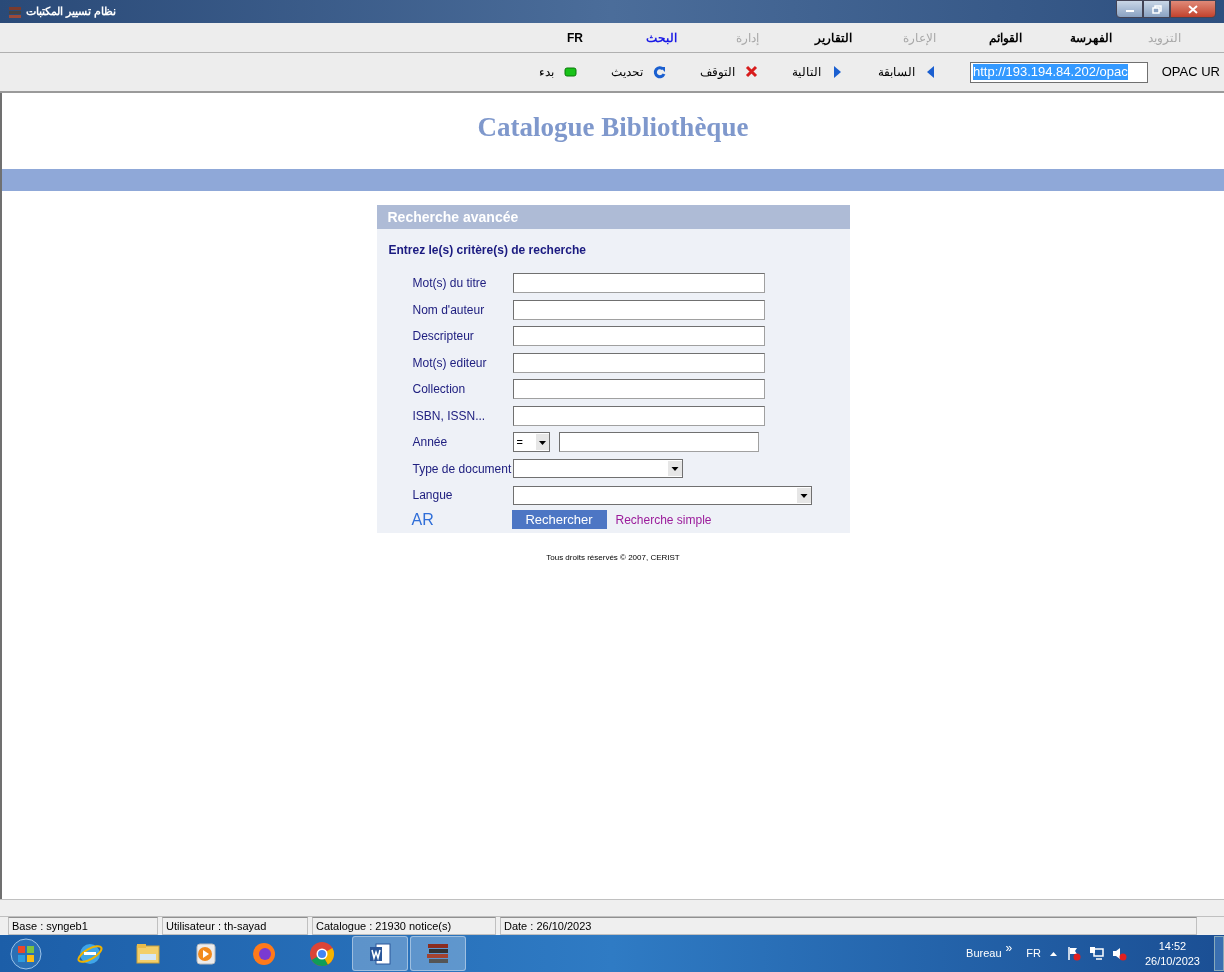  I want to click on field-label: Année, so click(430, 443).